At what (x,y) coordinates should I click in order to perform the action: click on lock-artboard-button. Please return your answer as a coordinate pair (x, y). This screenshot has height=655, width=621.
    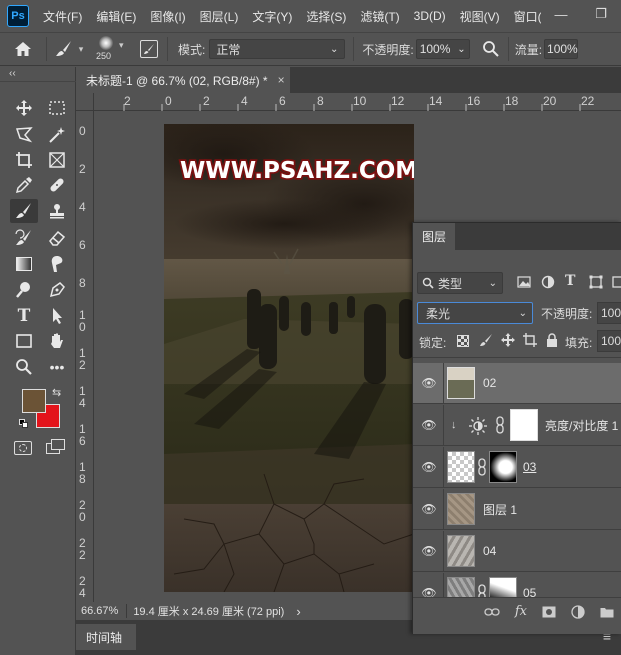
    Looking at the image, I should click on (530, 341).